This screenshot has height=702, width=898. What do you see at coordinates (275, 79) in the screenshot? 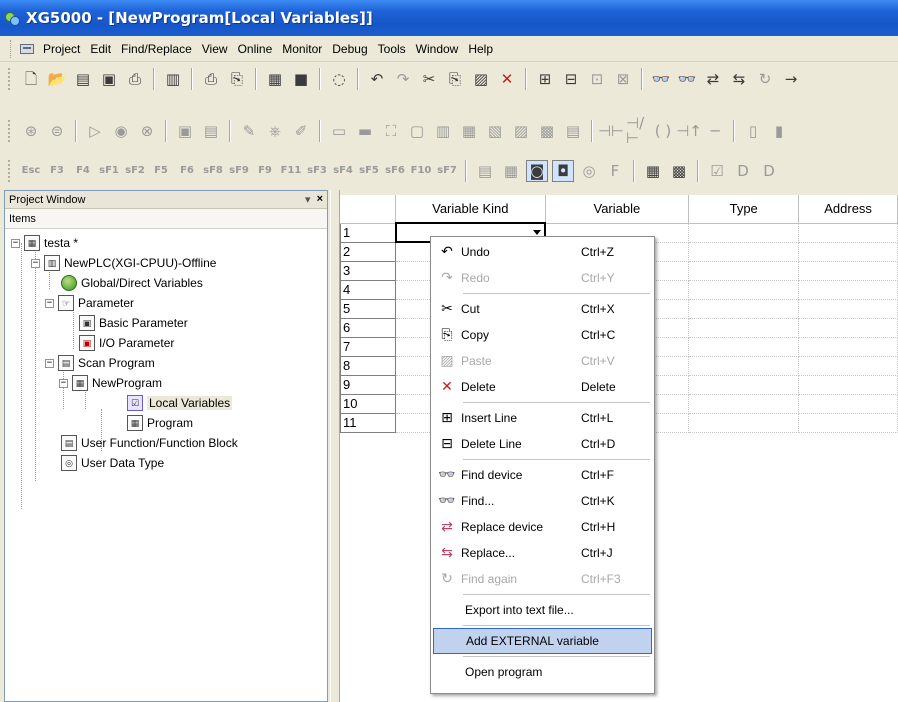
I see `grid-view-icon: ▦` at bounding box center [275, 79].